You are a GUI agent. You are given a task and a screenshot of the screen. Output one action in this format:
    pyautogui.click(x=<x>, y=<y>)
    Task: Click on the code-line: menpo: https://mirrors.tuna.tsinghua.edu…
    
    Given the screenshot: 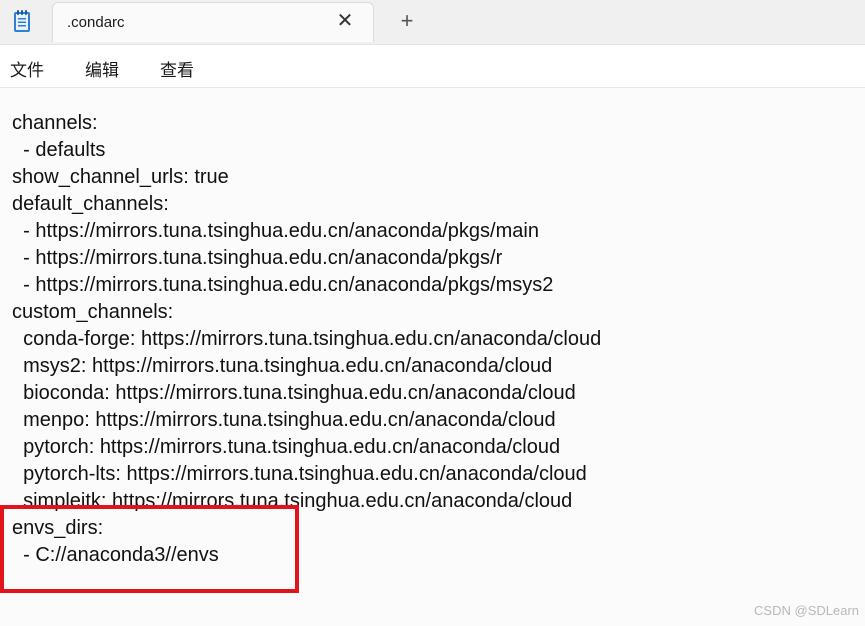 What is the action you would take?
    pyautogui.click(x=284, y=420)
    